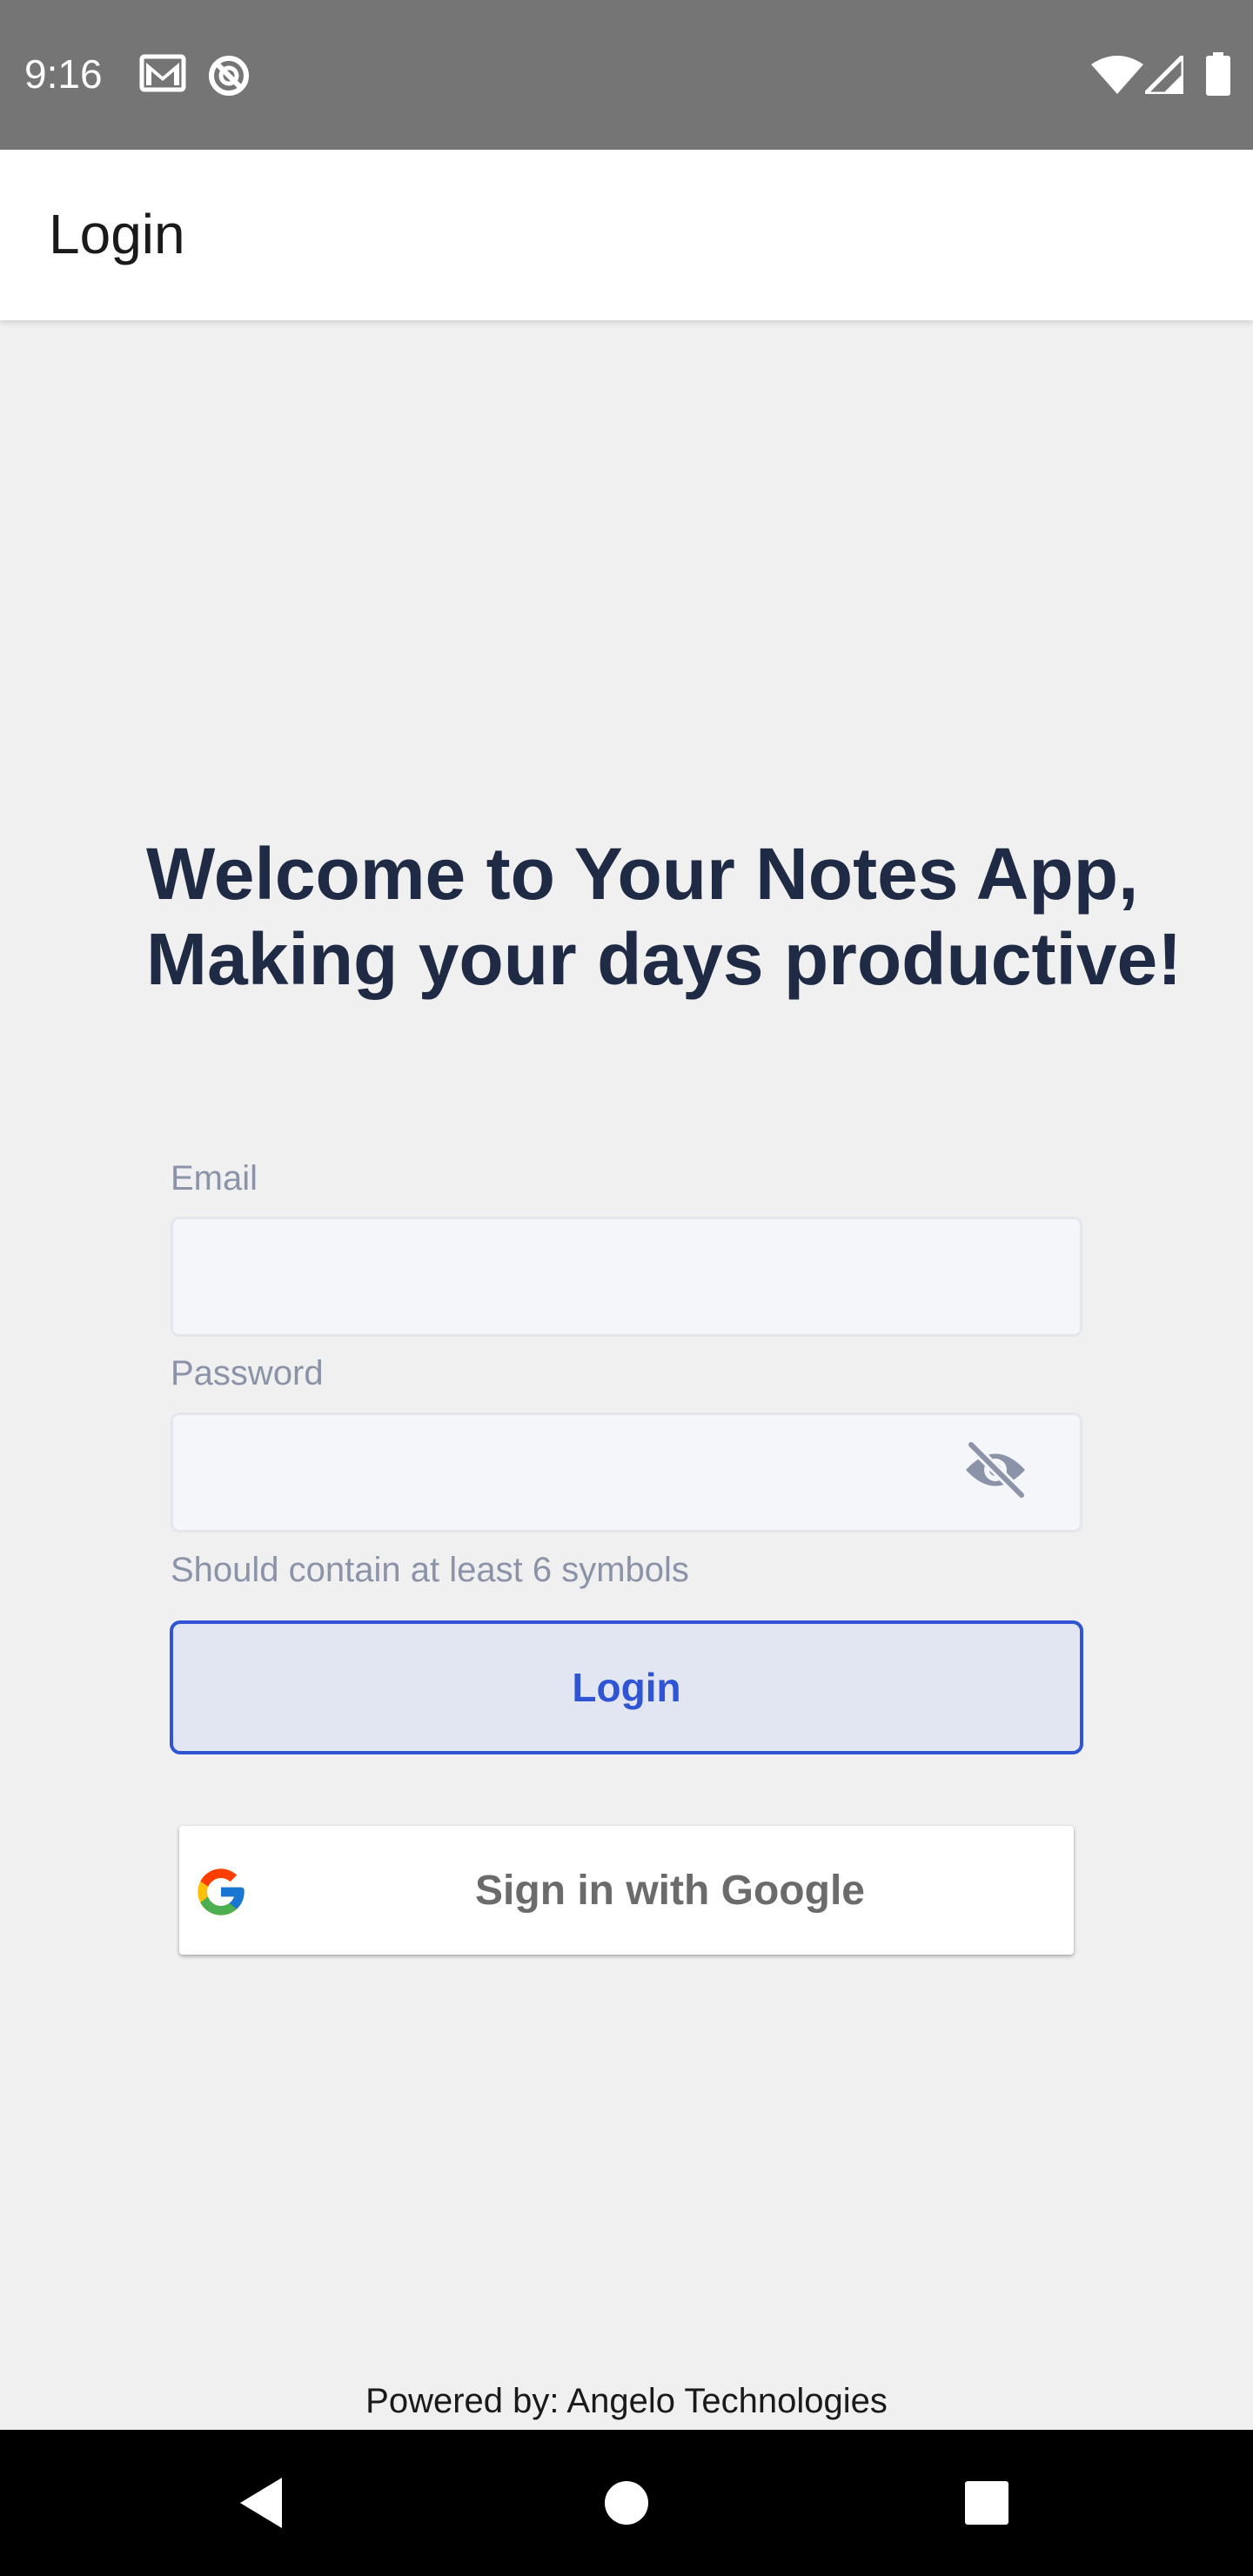  I want to click on password-label: Password, so click(247, 1373).